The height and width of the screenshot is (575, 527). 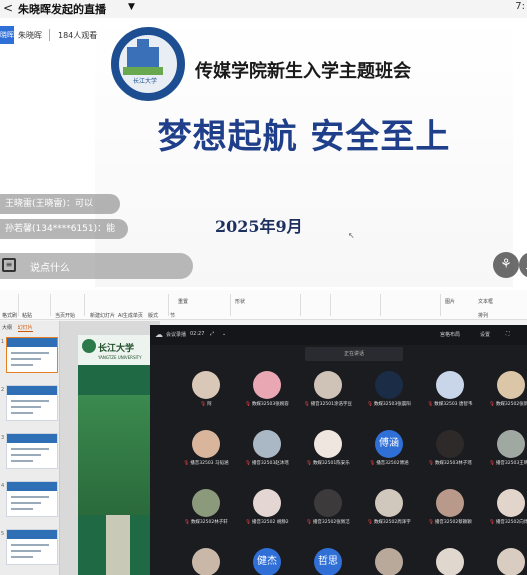 What do you see at coordinates (212, 334) in the screenshot?
I see `expand-icon: ⤢` at bounding box center [212, 334].